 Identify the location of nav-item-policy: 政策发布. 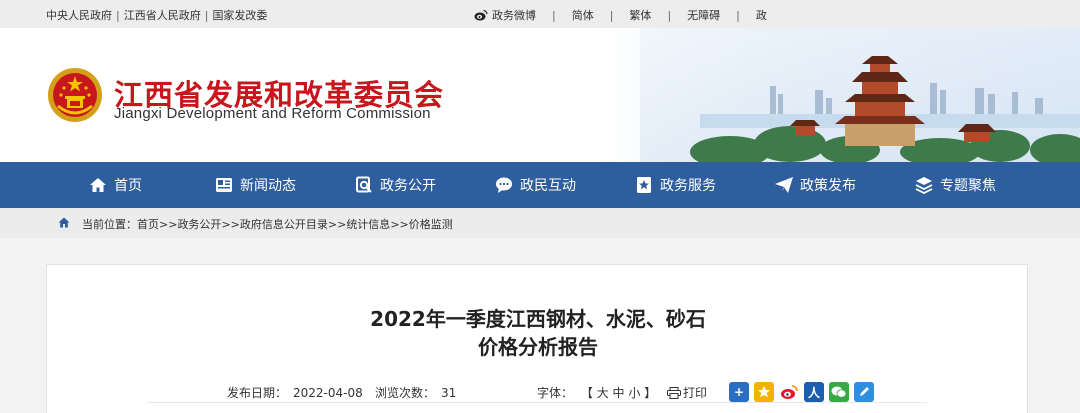
(815, 185).